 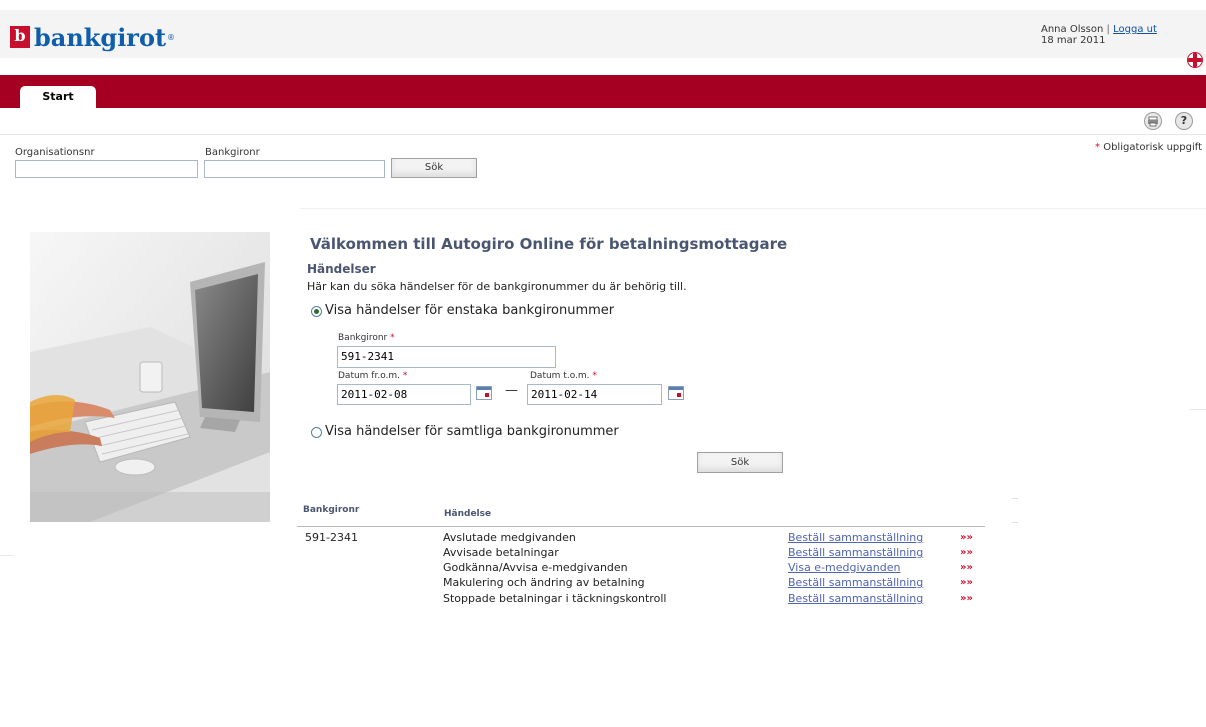 What do you see at coordinates (555, 598) in the screenshot?
I see `event-label: Stoppade betalningar i täckningskontroll` at bounding box center [555, 598].